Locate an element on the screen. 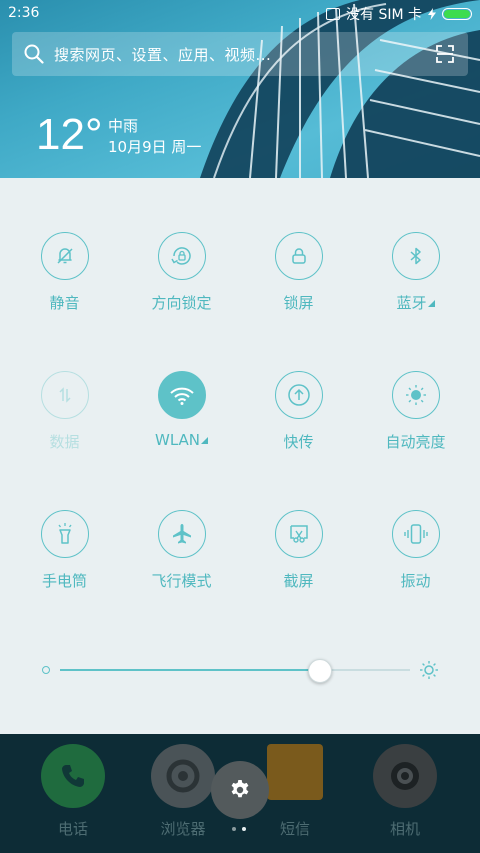 This screenshot has height=853, width=480. dock-app-phone: 电话 is located at coordinates (73, 791).